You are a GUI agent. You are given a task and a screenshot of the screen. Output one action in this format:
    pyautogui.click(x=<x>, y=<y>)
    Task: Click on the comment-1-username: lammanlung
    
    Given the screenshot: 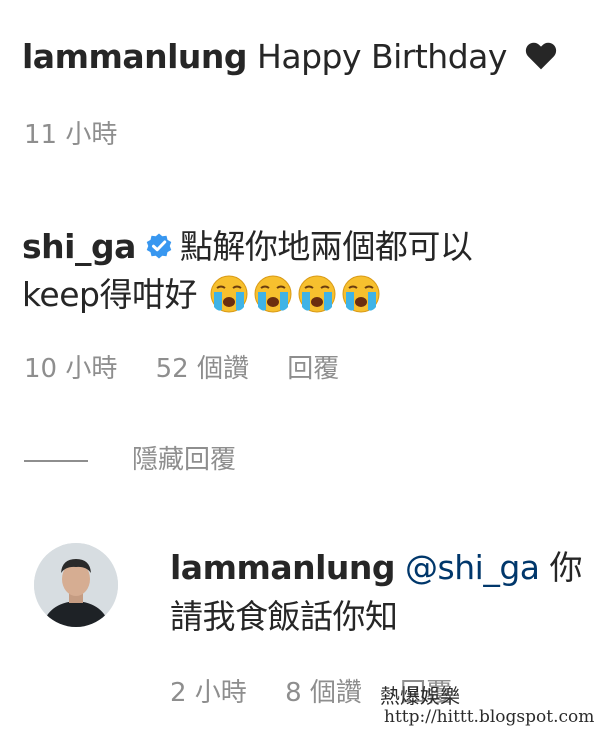 What is the action you would take?
    pyautogui.click(x=135, y=56)
    